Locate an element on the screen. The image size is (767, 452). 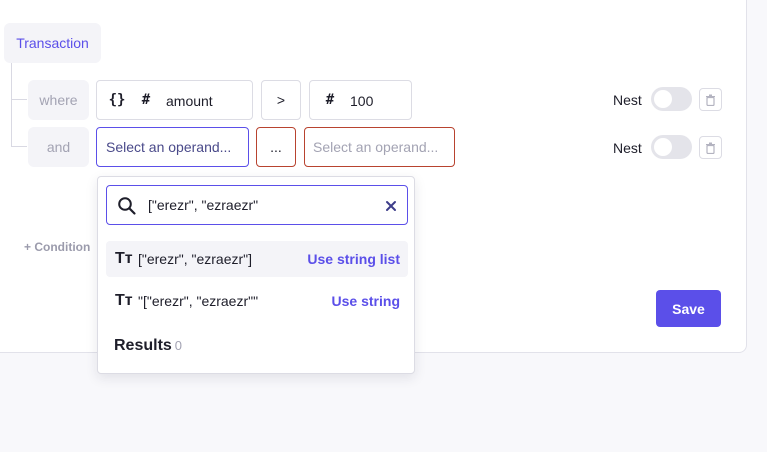
conjunction-where: where is located at coordinates (58, 100).